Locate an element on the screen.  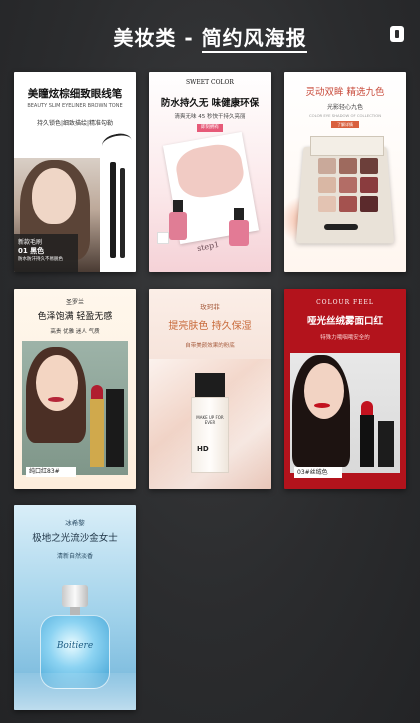
palette-lid is located at coordinates (347, 146).